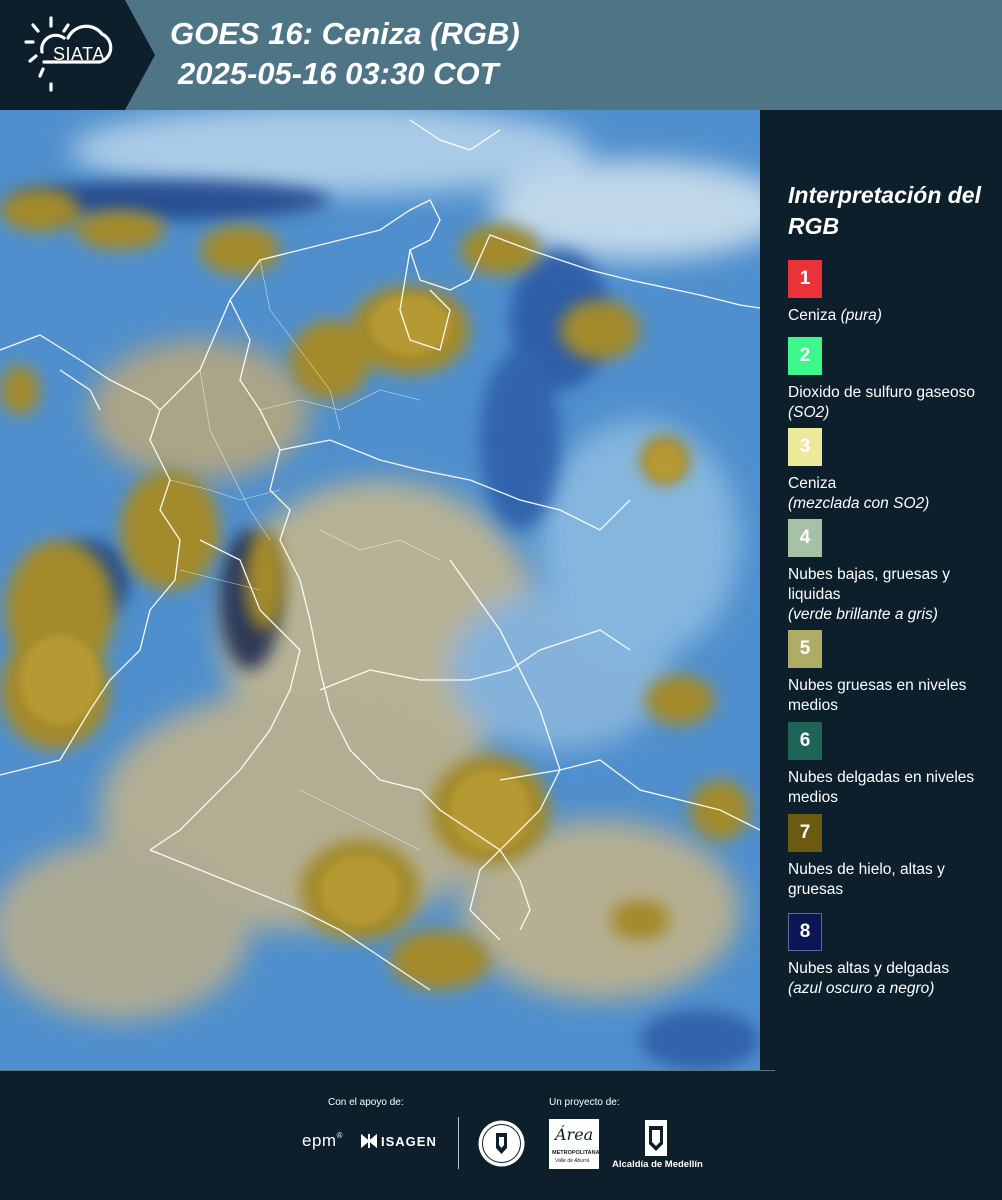 This screenshot has width=1002, height=1200. Describe the element at coordinates (387, 1070) in the screenshot. I see `footer-divider` at that location.